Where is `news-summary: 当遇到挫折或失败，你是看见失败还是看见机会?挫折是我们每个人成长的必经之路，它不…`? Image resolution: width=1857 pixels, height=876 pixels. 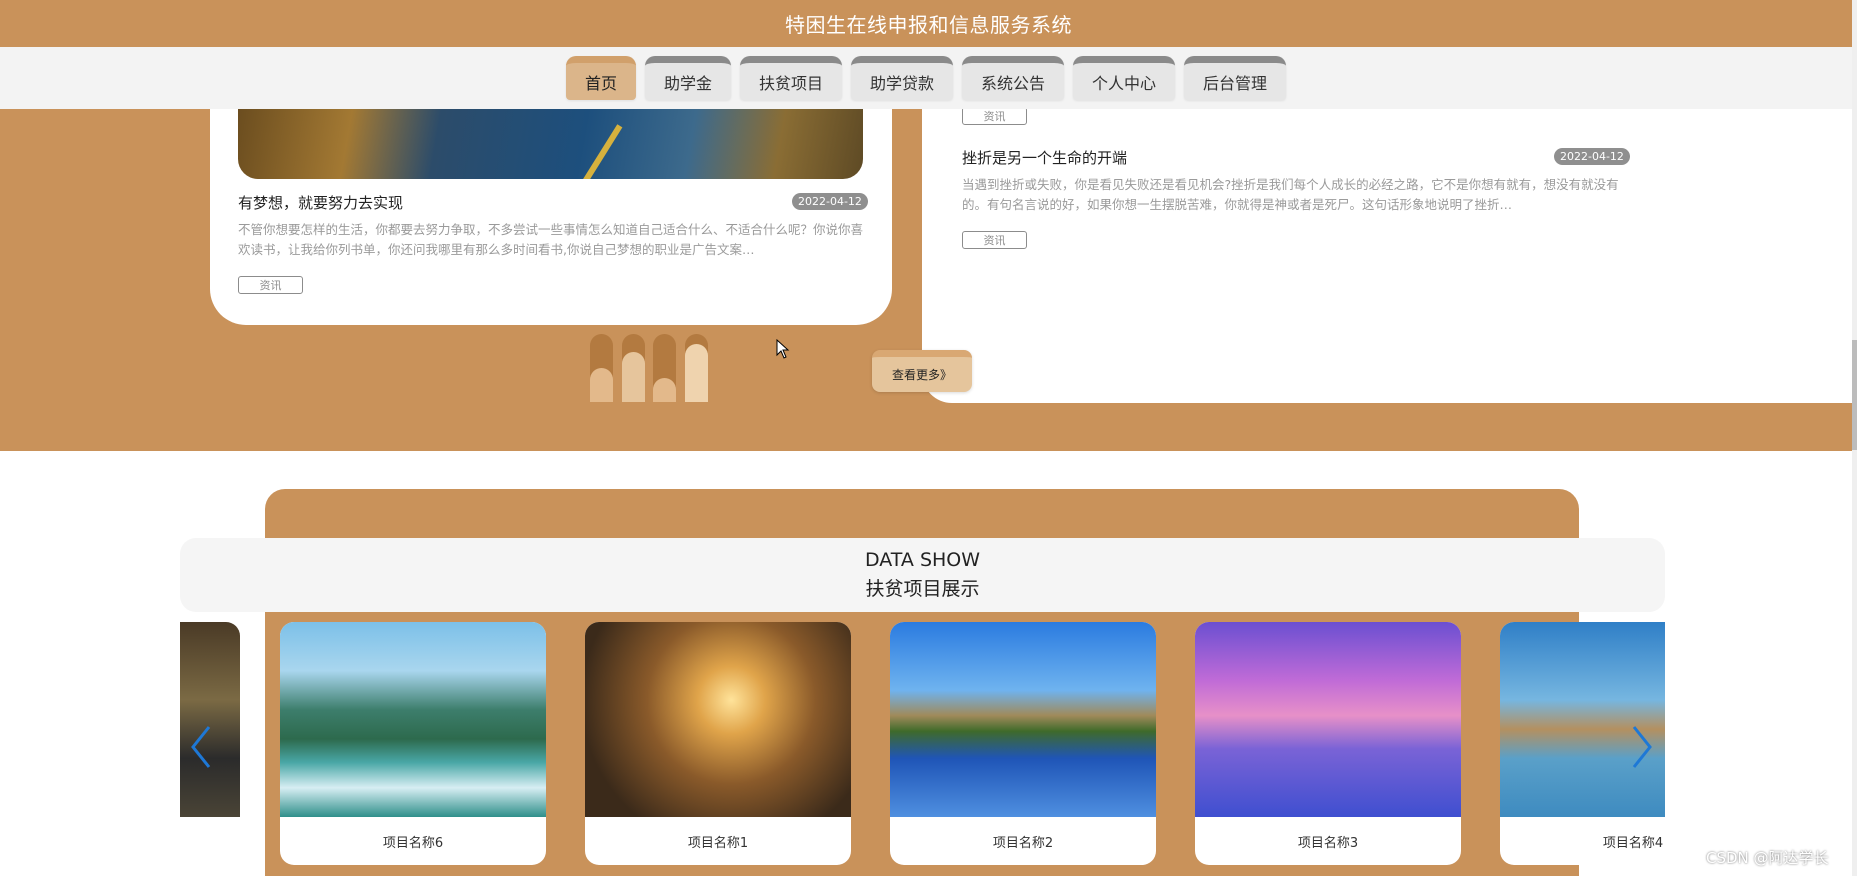 news-summary: 当遇到挫折或失败，你是看见失败还是看见机会?挫折是我们每个人成长的必经之路，它不… is located at coordinates (1290, 194).